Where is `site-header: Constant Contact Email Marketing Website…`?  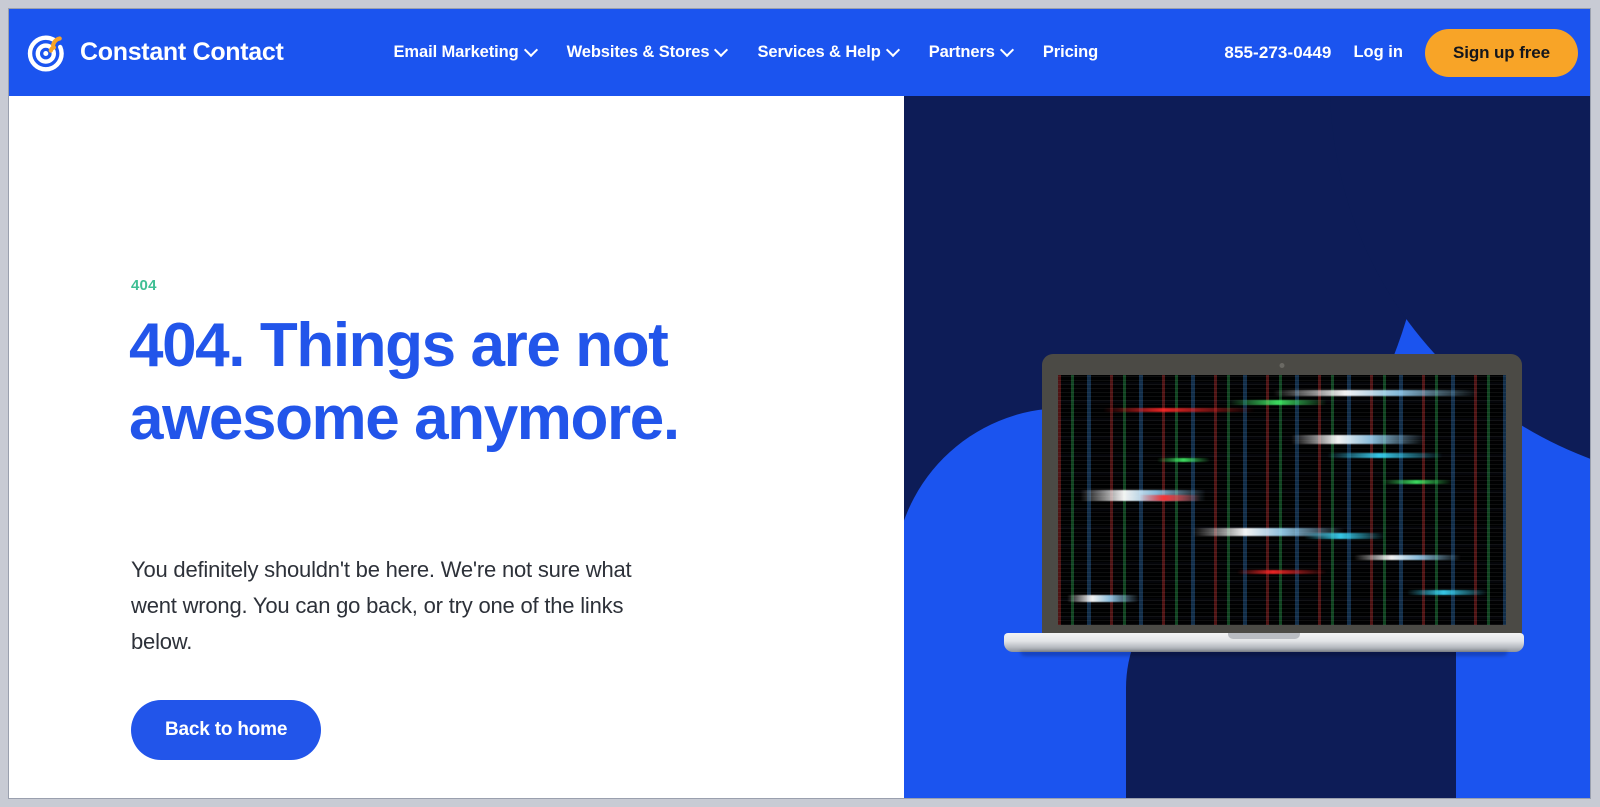 site-header: Constant Contact Email Marketing Website… is located at coordinates (799, 52).